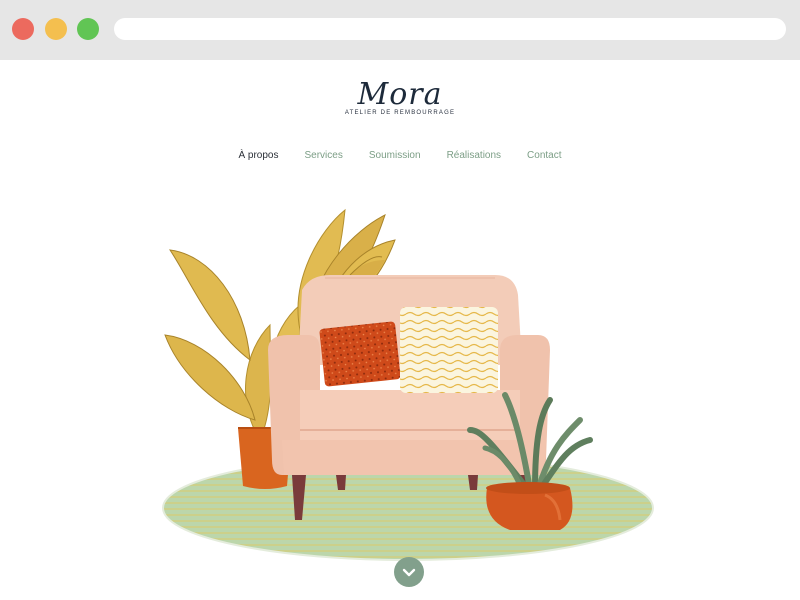 This screenshot has height=600, width=800. Describe the element at coordinates (360, 354) in the screenshot. I see `dotted-pillow` at that location.